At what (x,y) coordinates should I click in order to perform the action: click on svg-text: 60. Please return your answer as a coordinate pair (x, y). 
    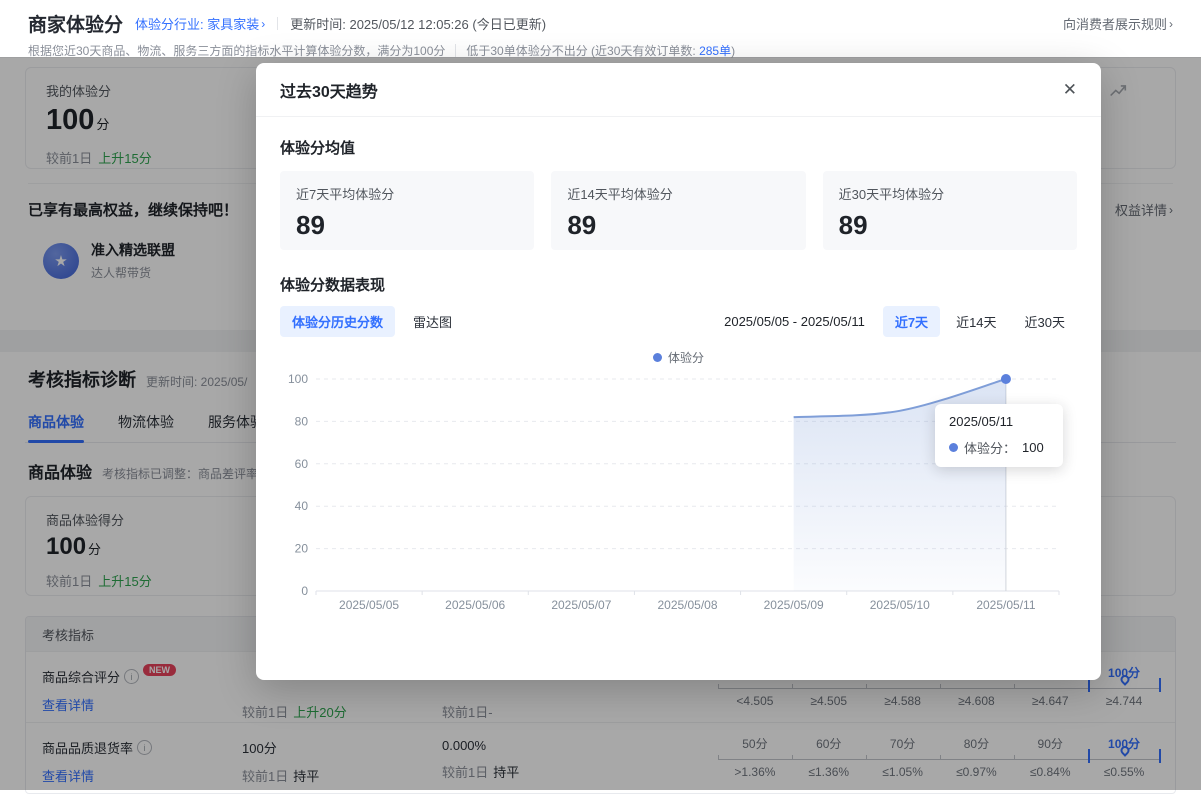
    Looking at the image, I should click on (302, 464).